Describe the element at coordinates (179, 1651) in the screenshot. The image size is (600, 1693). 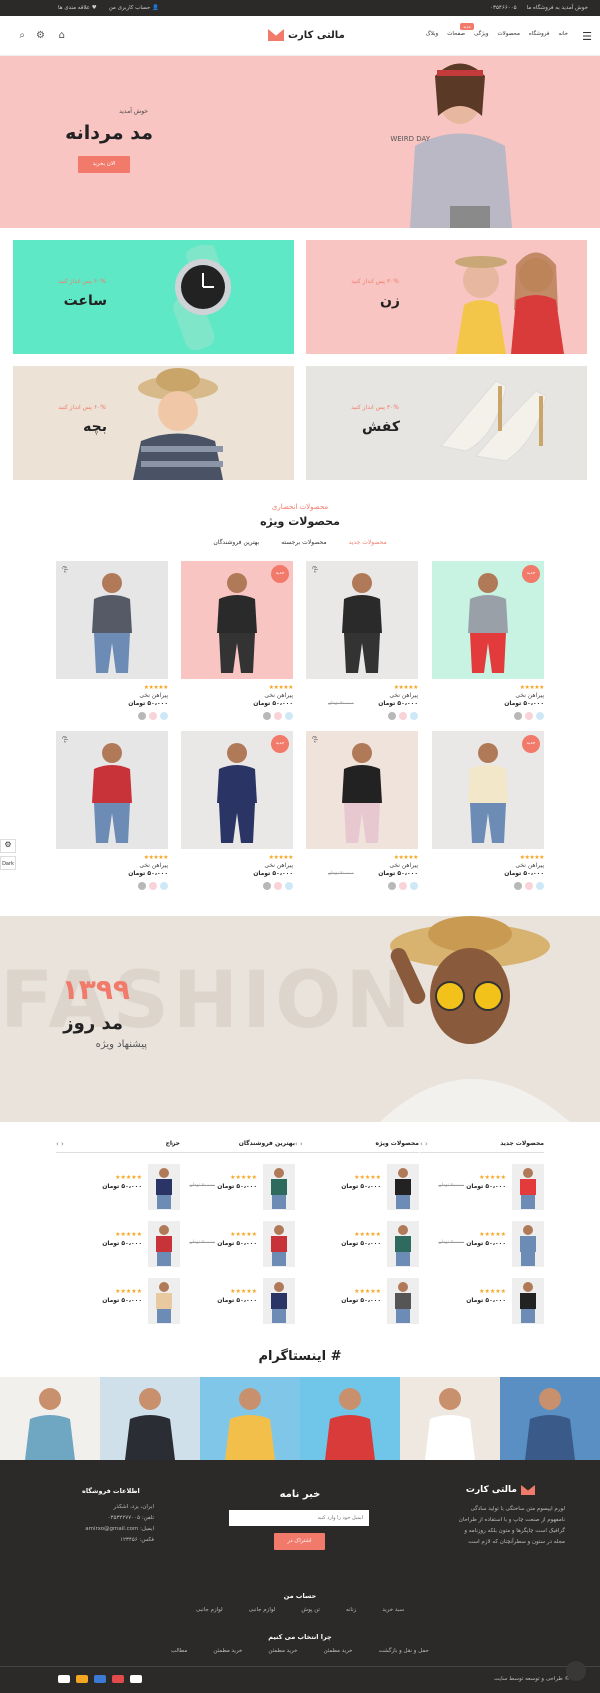
I see `footer-link-articles: مطالب` at that location.